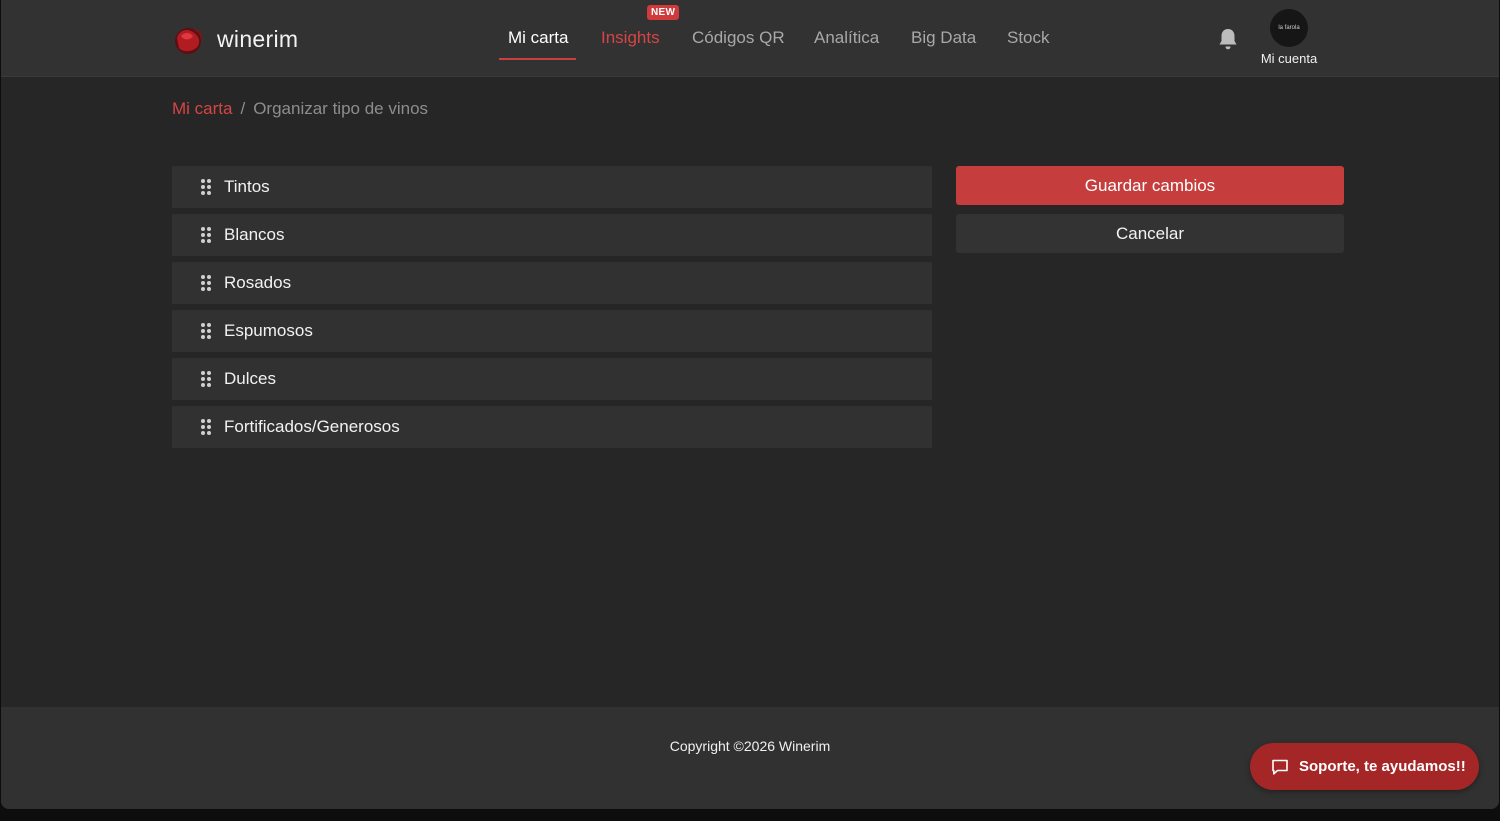 The height and width of the screenshot is (821, 1500). What do you see at coordinates (630, 38) in the screenshot?
I see `nav-item-insights: Insights` at bounding box center [630, 38].